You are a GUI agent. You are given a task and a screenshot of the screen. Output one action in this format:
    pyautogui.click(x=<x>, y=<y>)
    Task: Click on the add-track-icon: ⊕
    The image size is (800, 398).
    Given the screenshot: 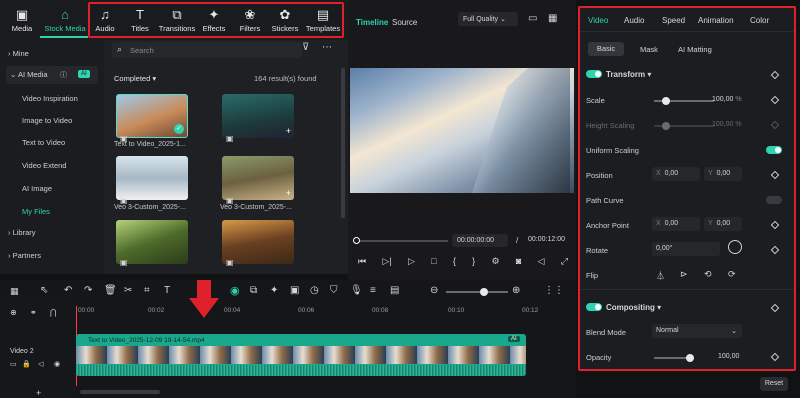 What is the action you would take?
    pyautogui.click(x=13, y=312)
    